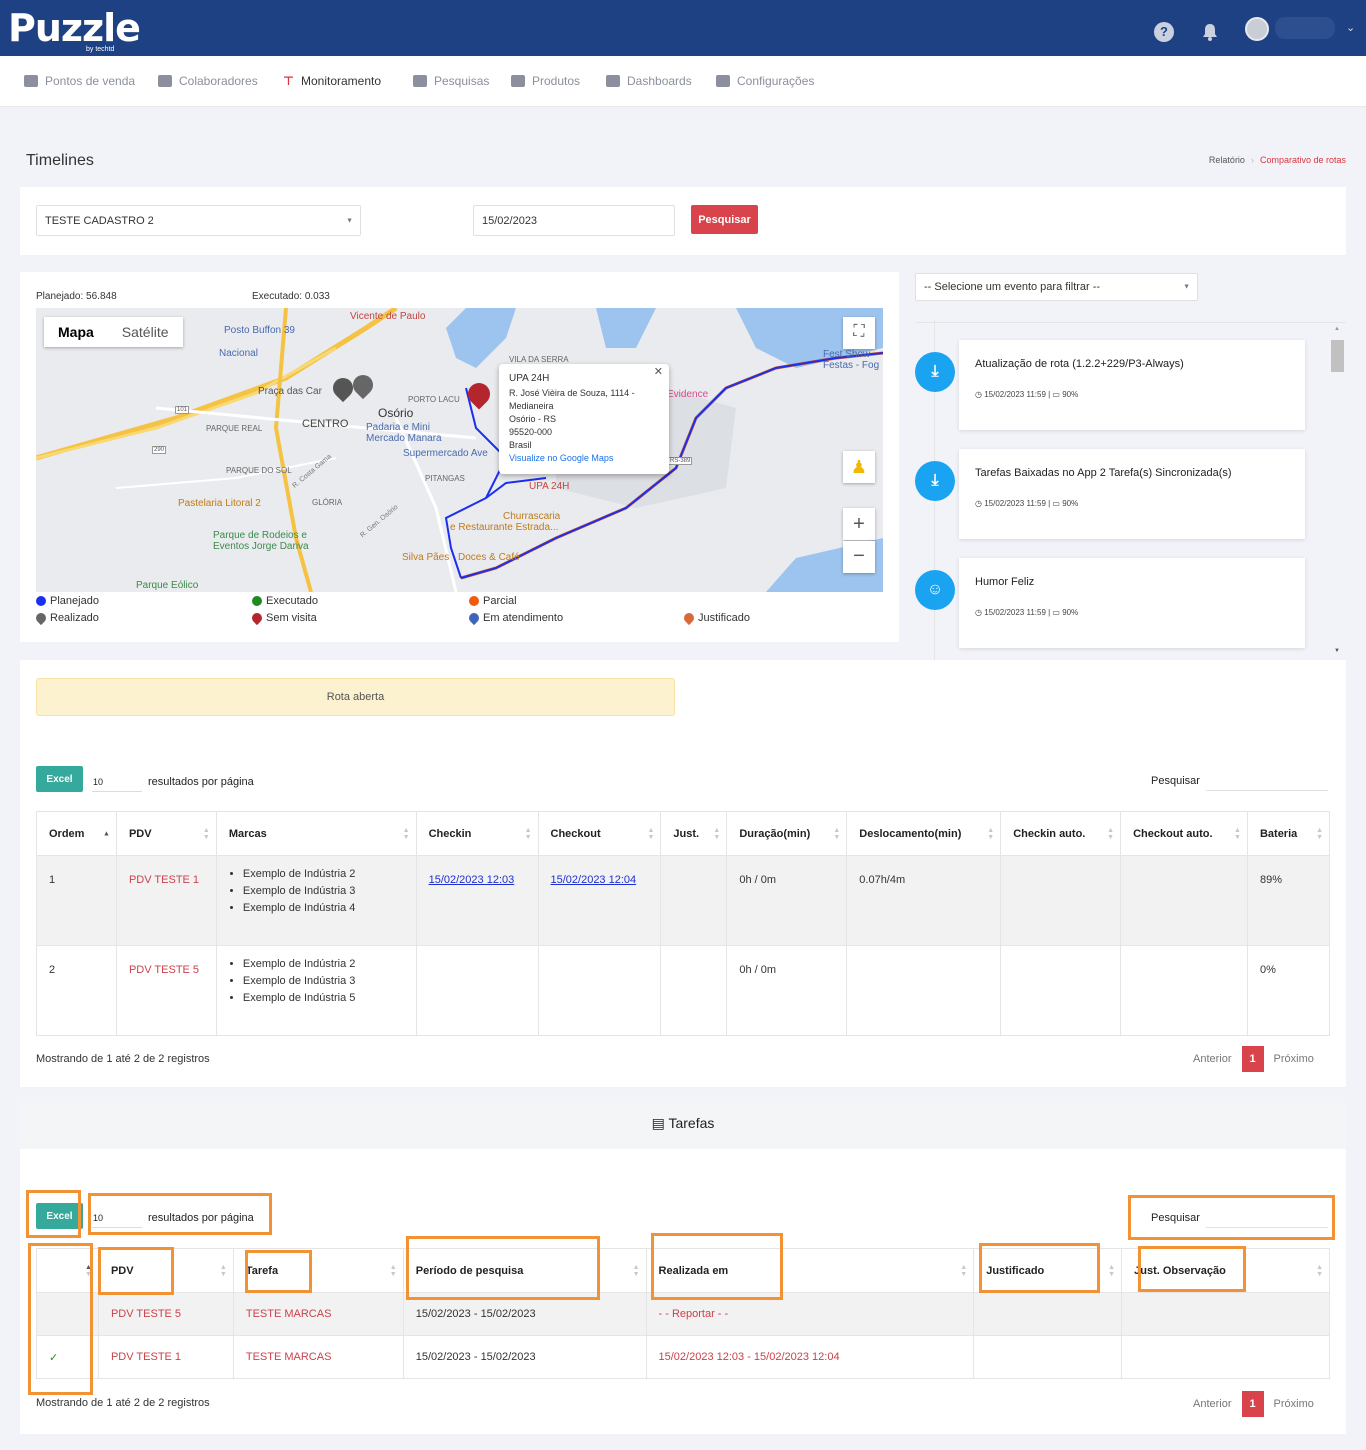 This screenshot has height=1450, width=1366. What do you see at coordinates (529, 378) in the screenshot?
I see `popup-title: UPA 24H` at bounding box center [529, 378].